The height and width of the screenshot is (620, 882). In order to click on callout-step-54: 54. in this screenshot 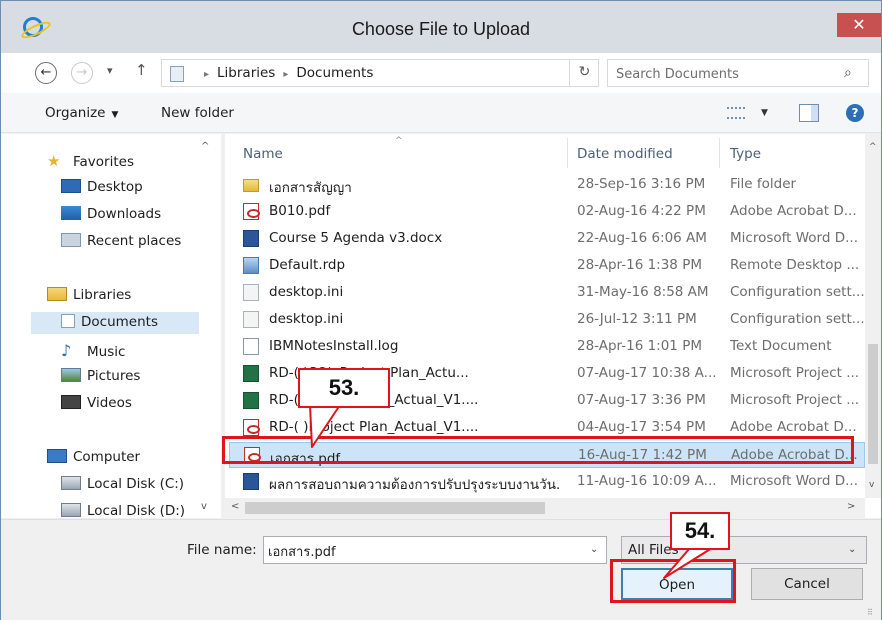, I will do `click(700, 531)`.